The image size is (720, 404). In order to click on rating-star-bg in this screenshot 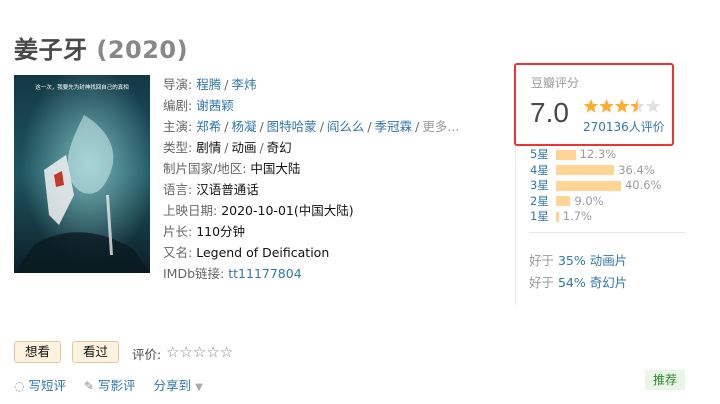, I will do `click(653, 106)`.